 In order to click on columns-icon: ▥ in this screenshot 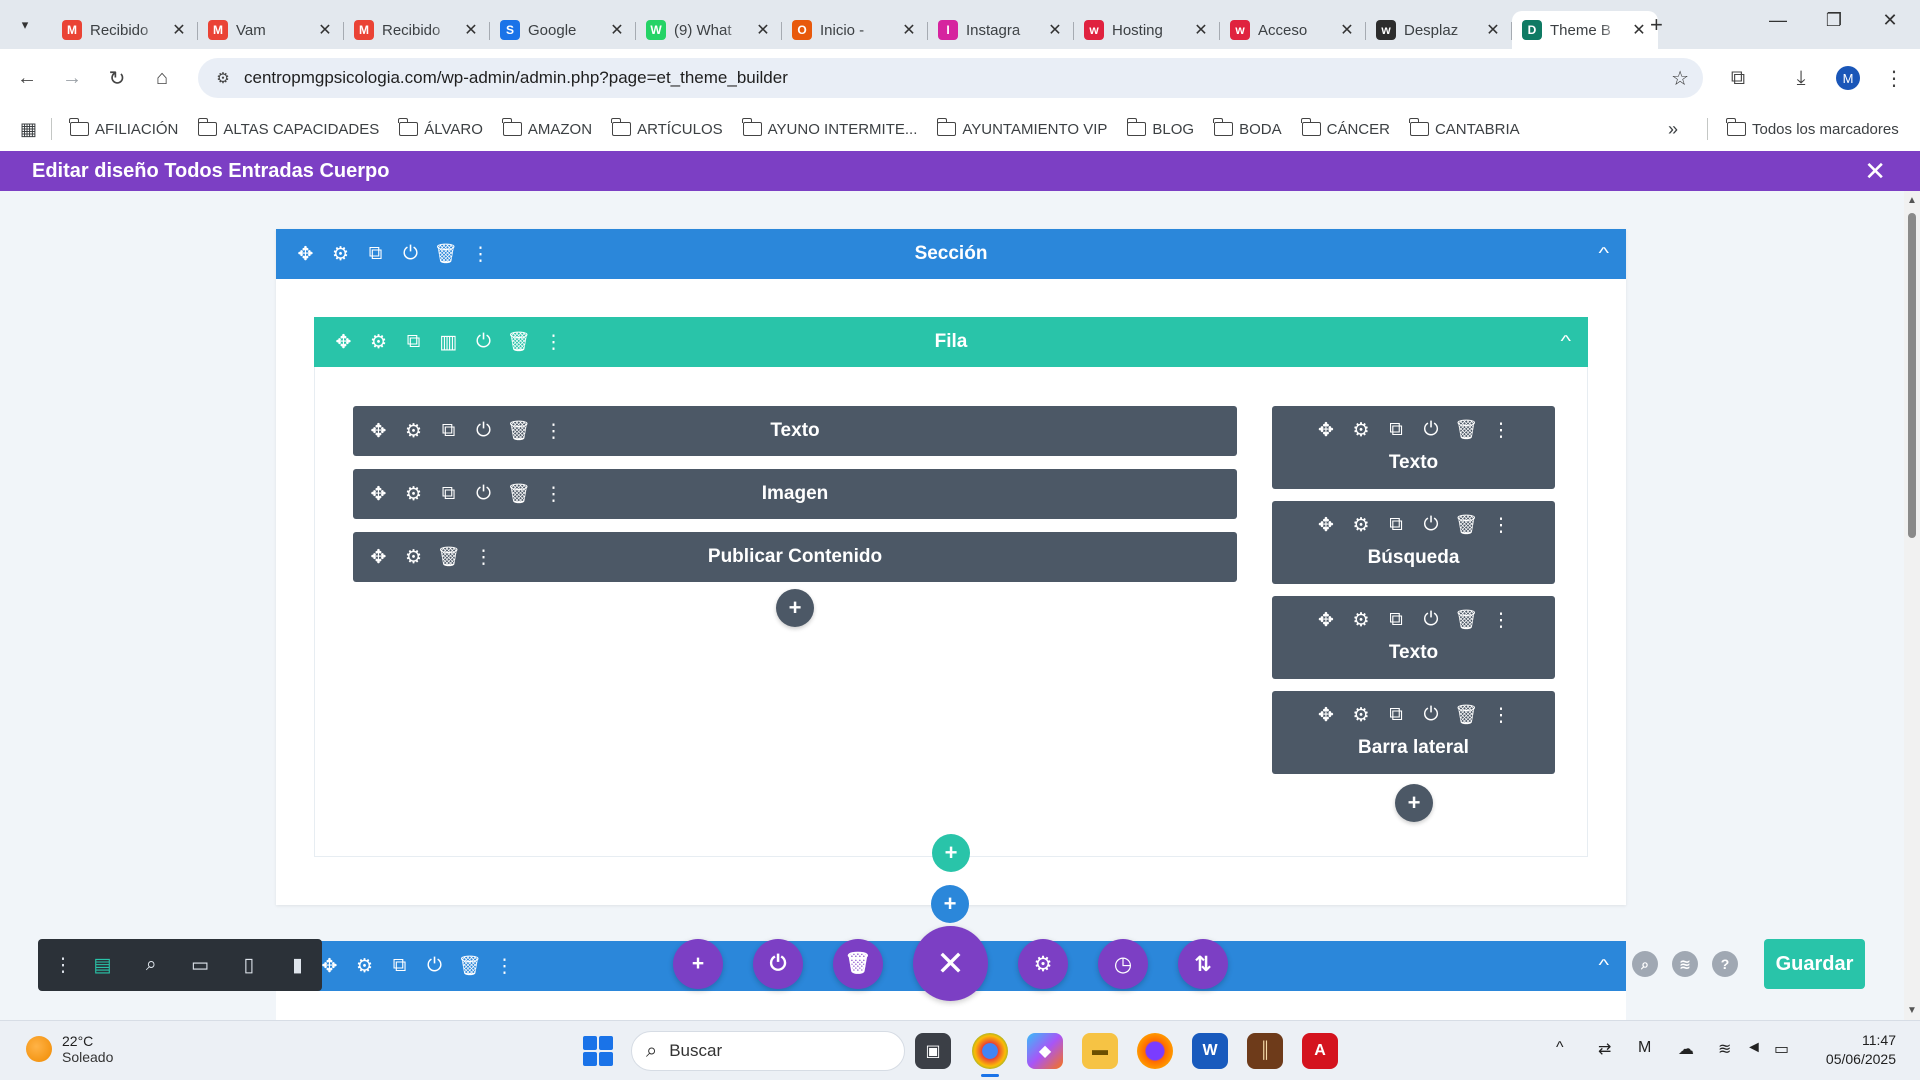, I will do `click(448, 342)`.